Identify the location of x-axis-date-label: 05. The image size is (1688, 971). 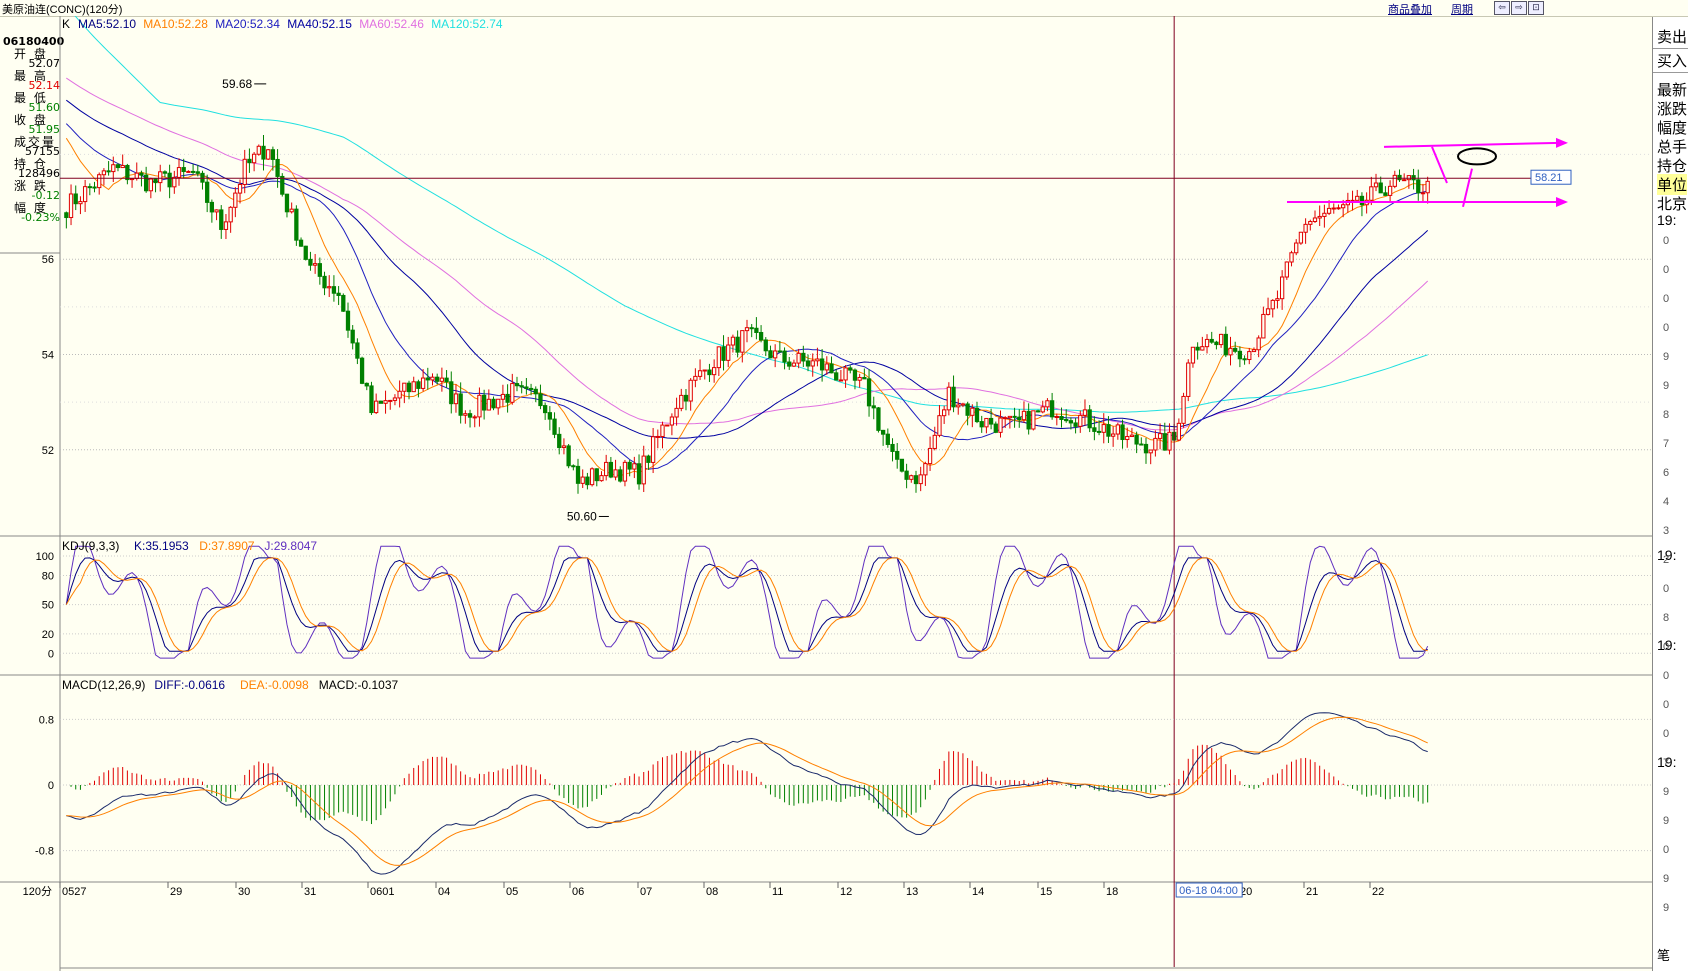
(512, 892).